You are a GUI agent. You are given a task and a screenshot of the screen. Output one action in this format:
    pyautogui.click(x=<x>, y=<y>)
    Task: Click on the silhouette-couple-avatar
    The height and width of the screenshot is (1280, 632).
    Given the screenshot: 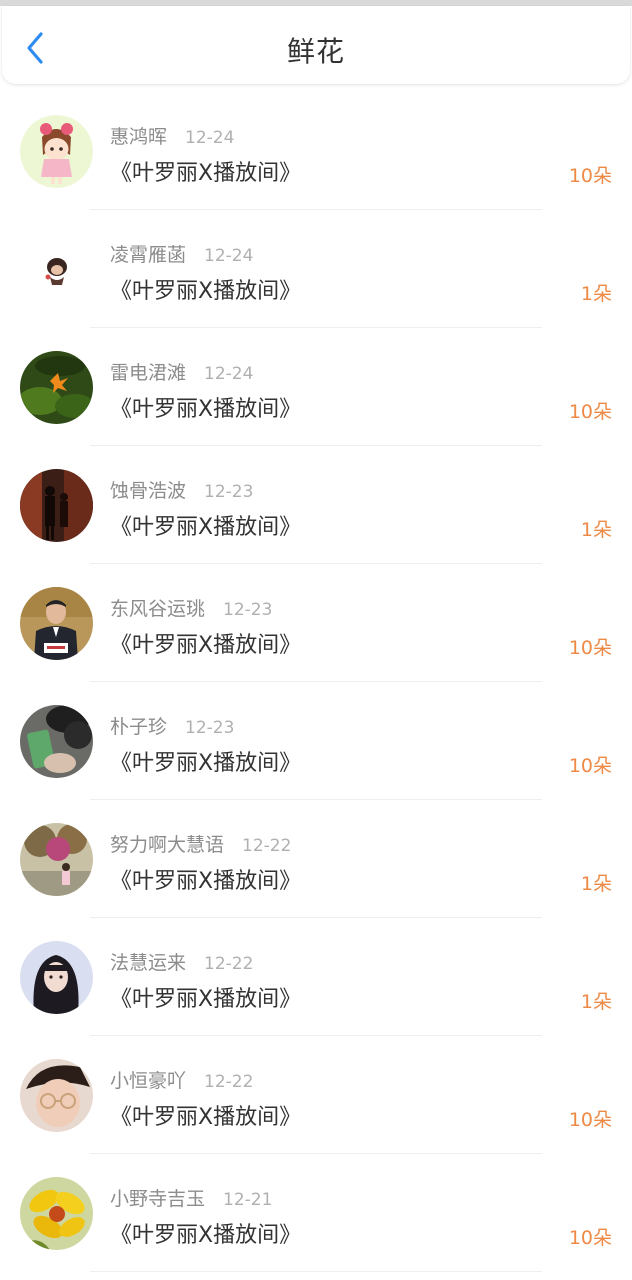 What is the action you would take?
    pyautogui.click(x=56, y=505)
    